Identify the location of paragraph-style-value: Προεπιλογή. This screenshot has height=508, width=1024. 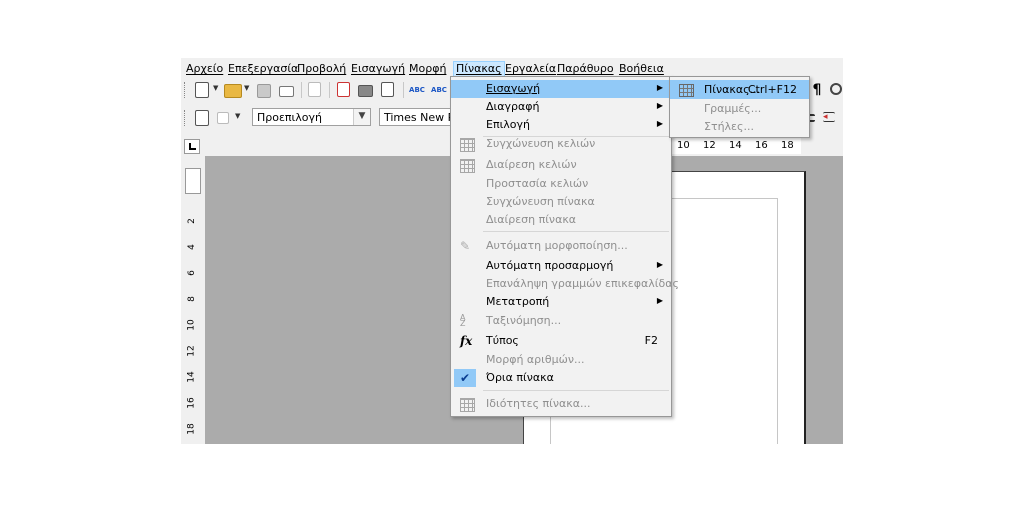
(289, 117).